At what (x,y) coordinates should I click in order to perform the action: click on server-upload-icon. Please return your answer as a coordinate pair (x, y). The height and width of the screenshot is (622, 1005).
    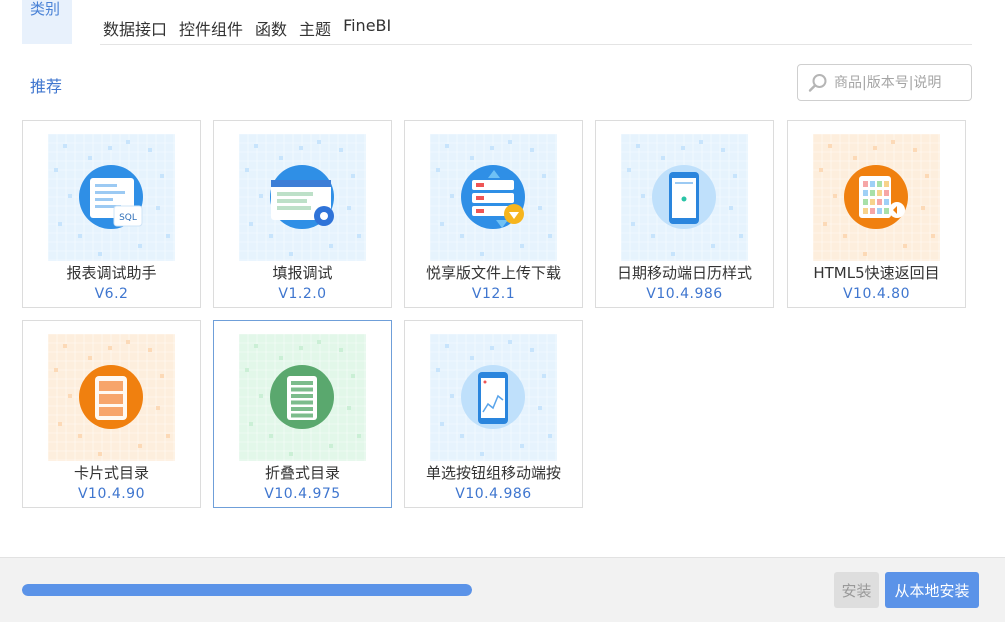
    Looking at the image, I should click on (493, 197).